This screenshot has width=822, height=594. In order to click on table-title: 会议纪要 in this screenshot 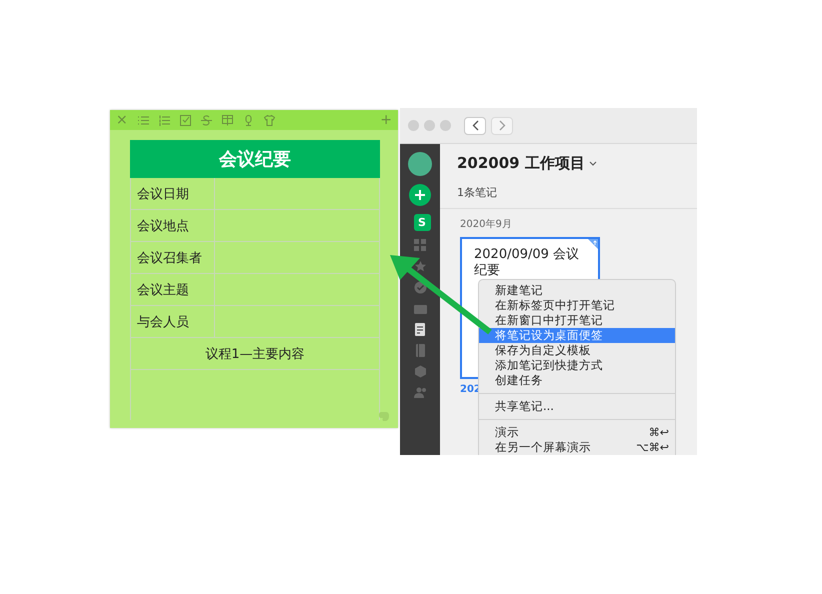, I will do `click(255, 159)`.